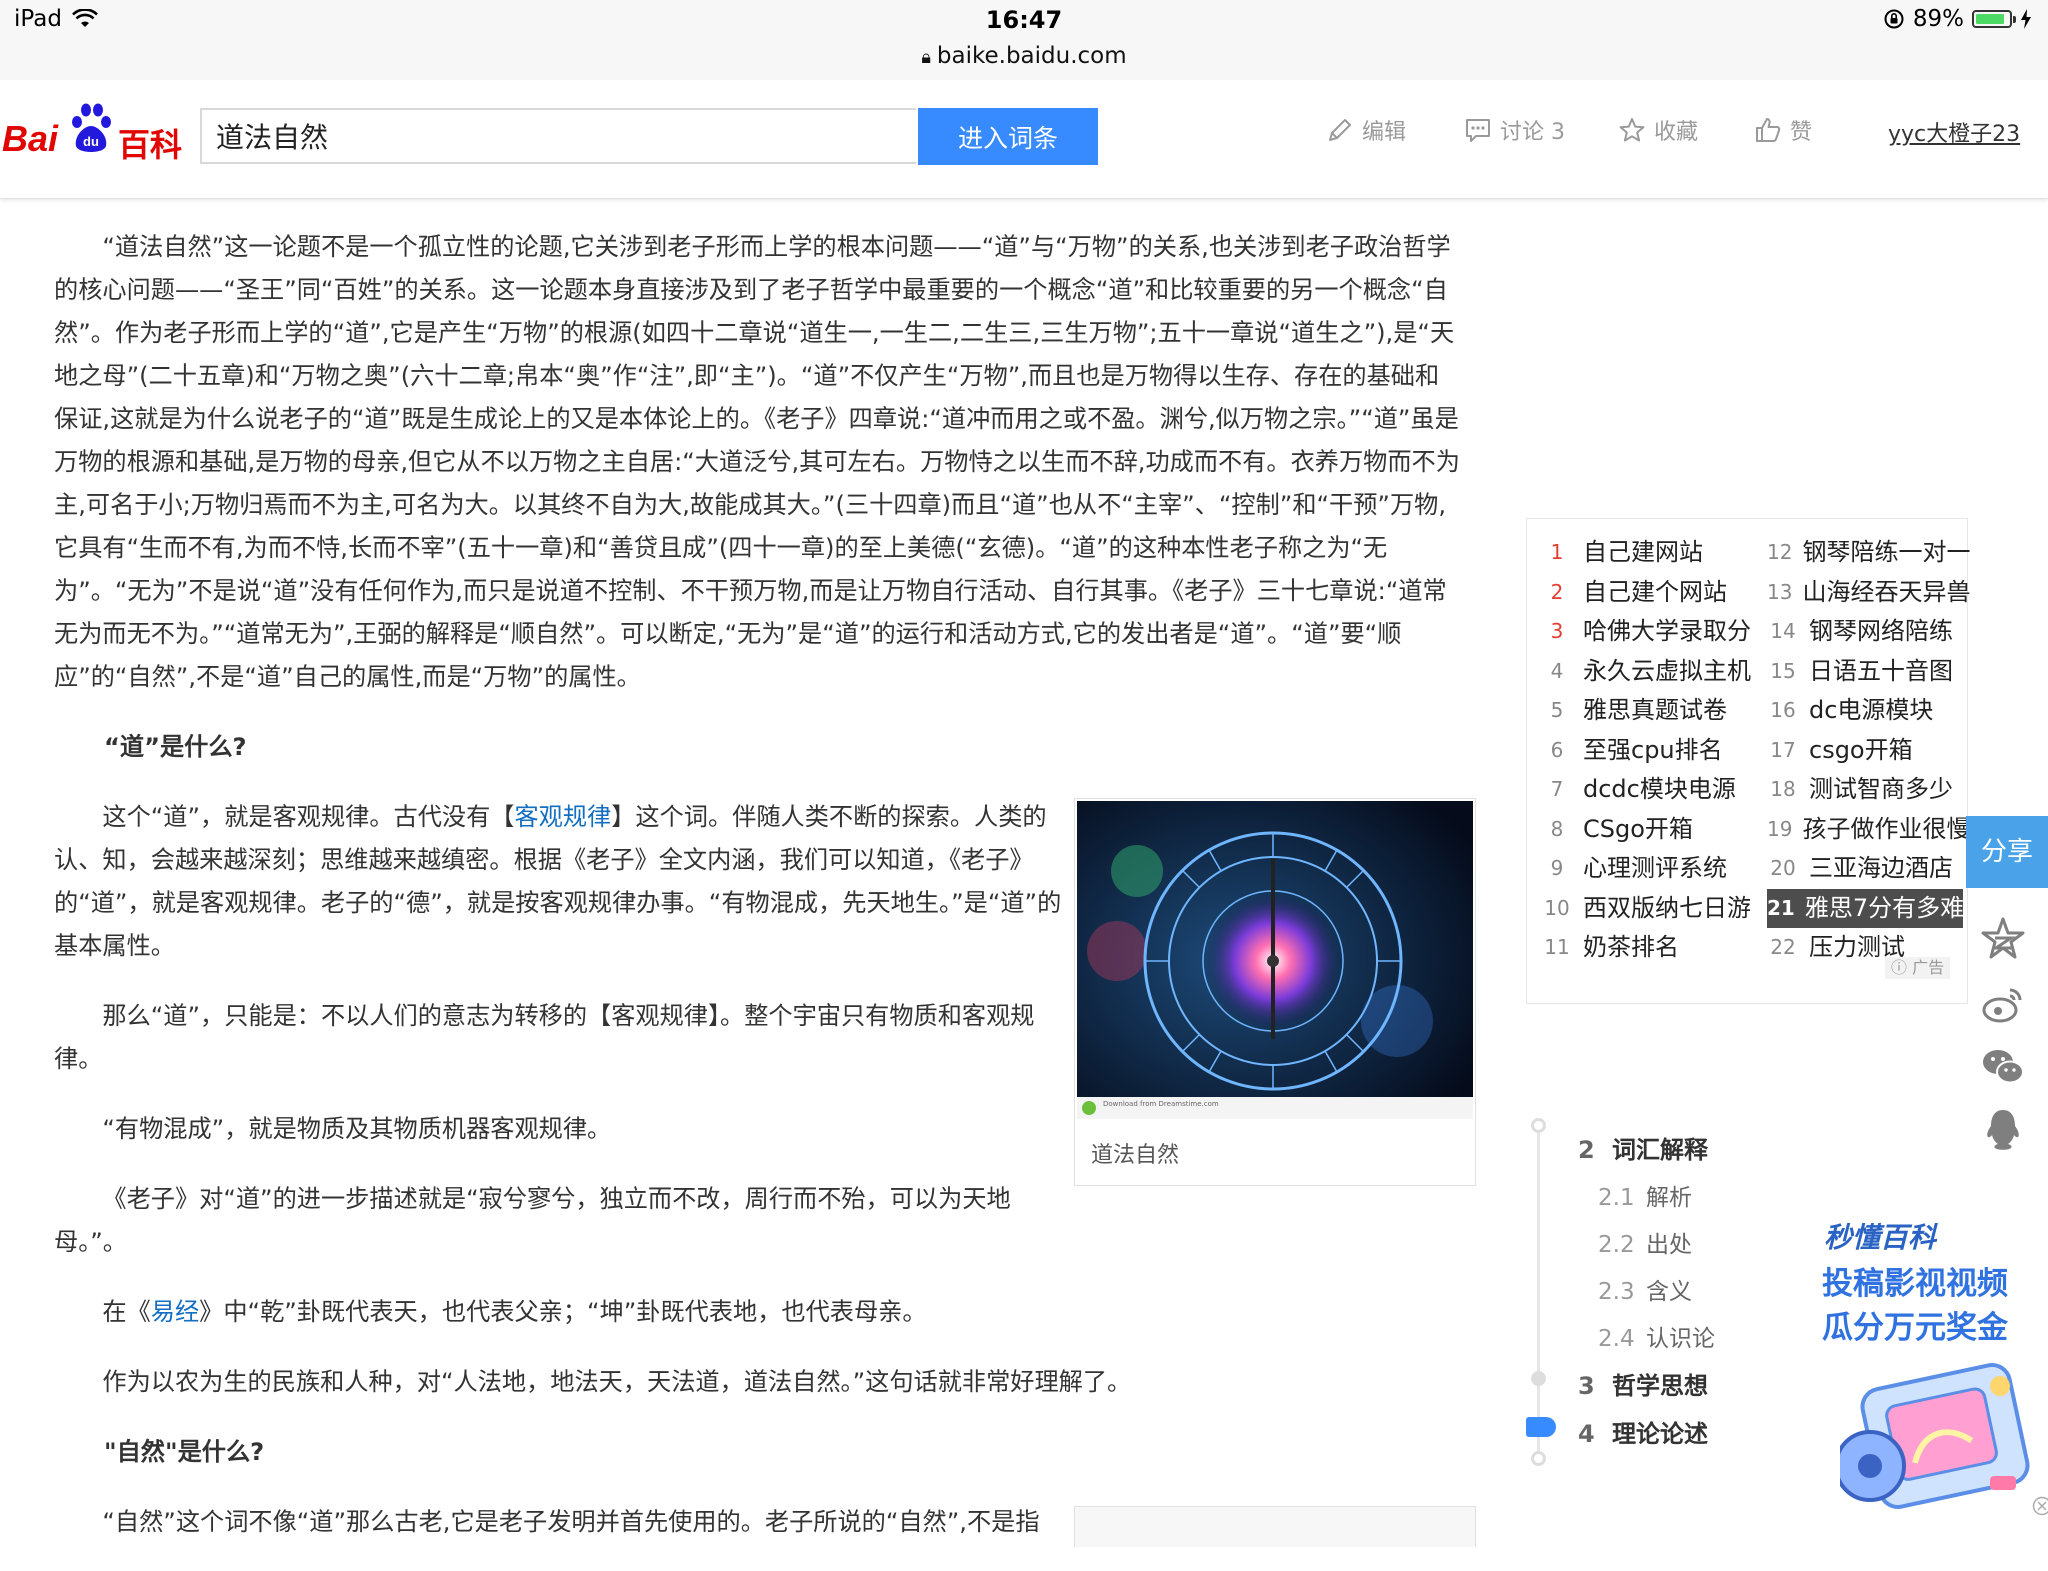 This screenshot has height=1571, width=2048. I want to click on hot-list-title: 哈佛大学录取分, so click(1667, 632).